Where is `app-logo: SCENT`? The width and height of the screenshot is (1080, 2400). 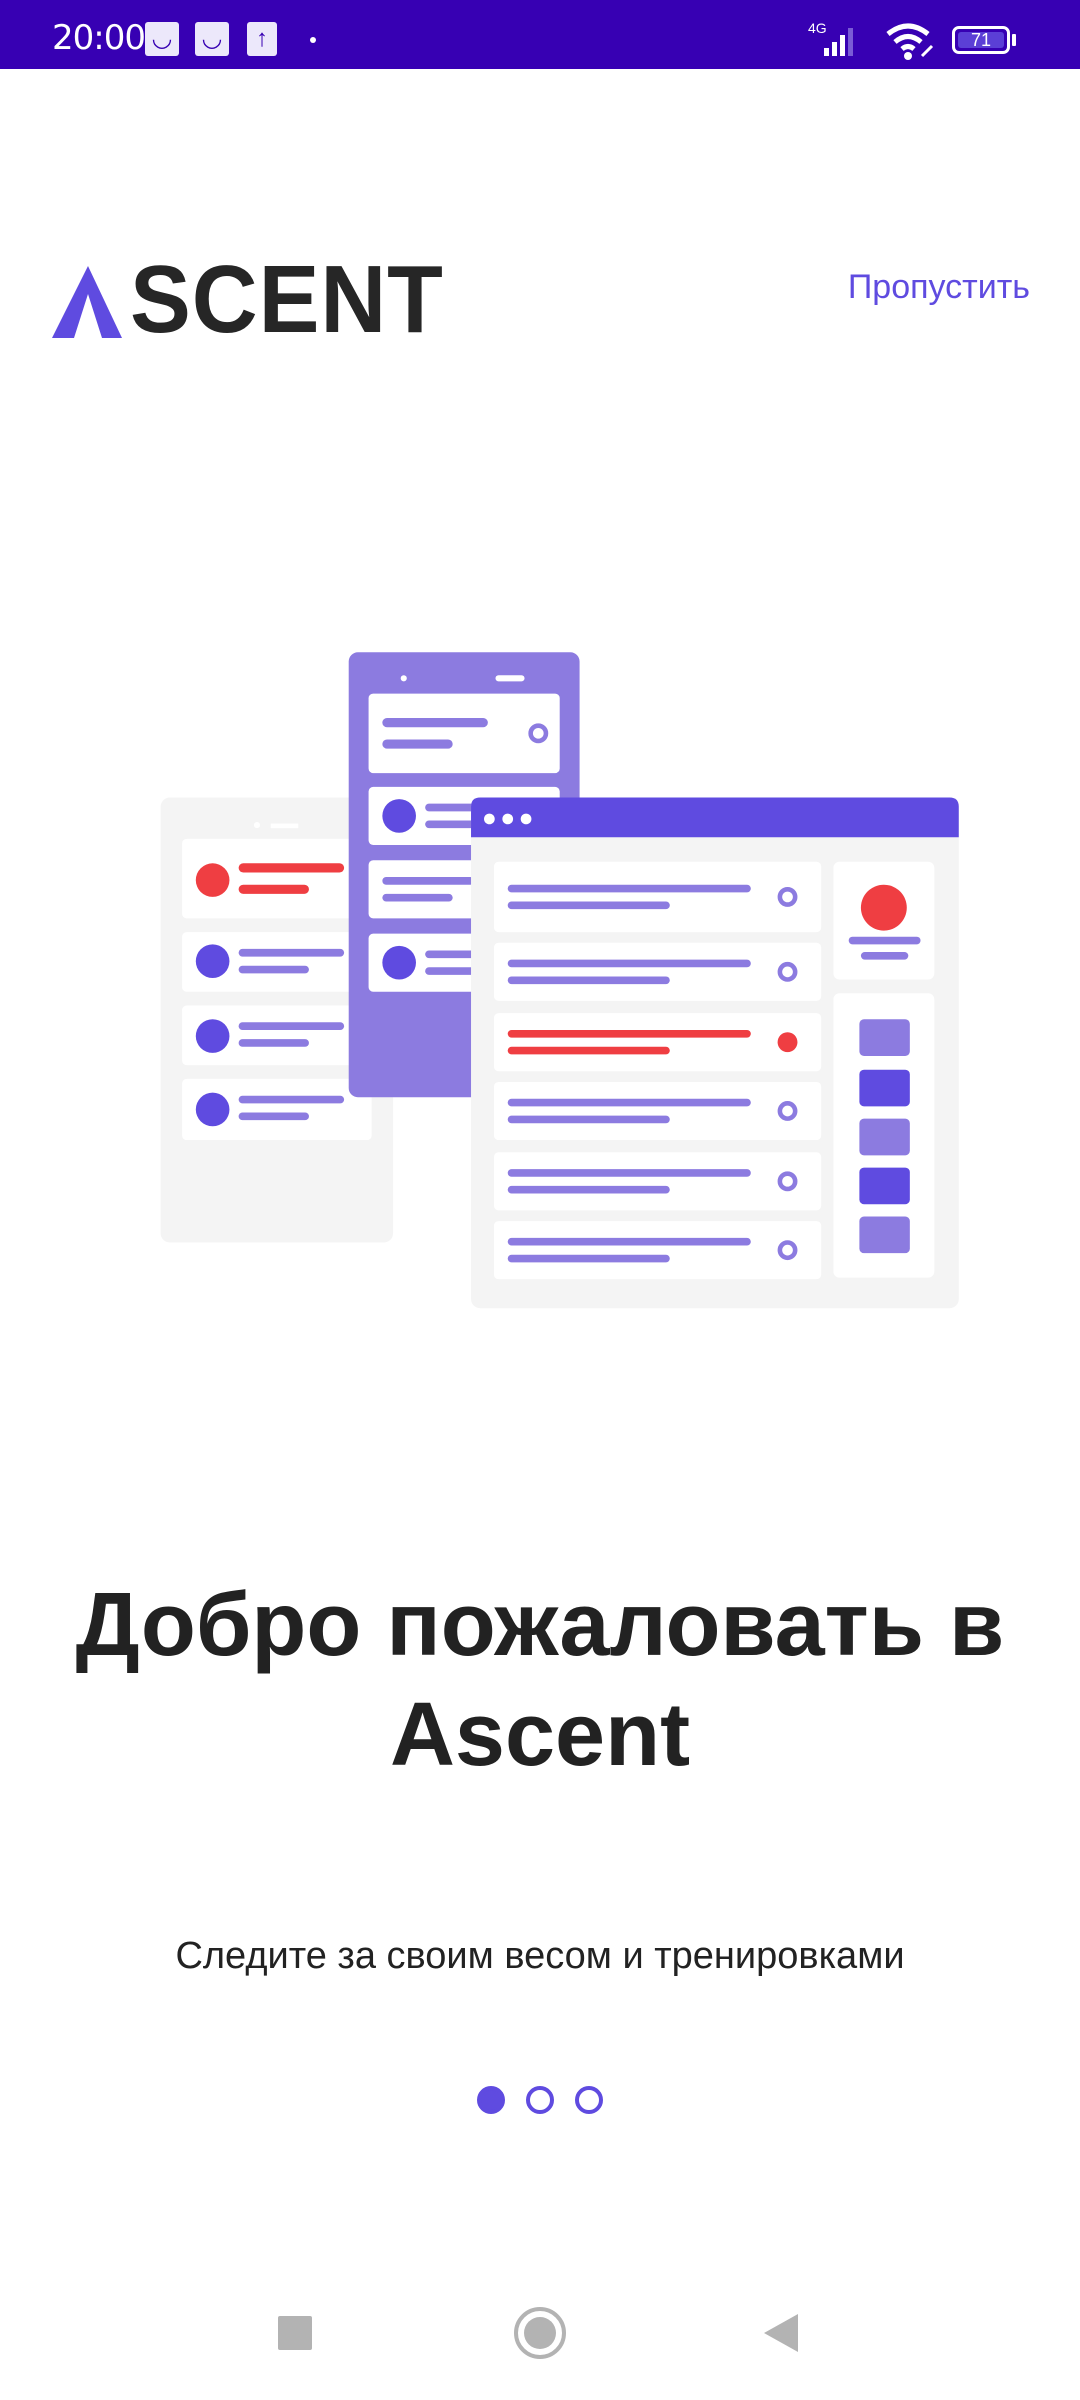
app-logo: SCENT is located at coordinates (256, 299).